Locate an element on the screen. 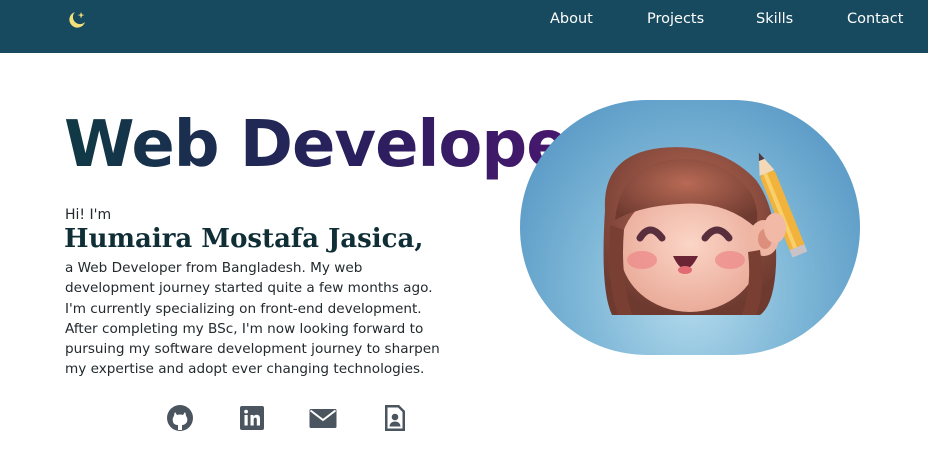 Image resolution: width=928 pixels, height=470 pixels. avatar-illustration is located at coordinates (705, 231).